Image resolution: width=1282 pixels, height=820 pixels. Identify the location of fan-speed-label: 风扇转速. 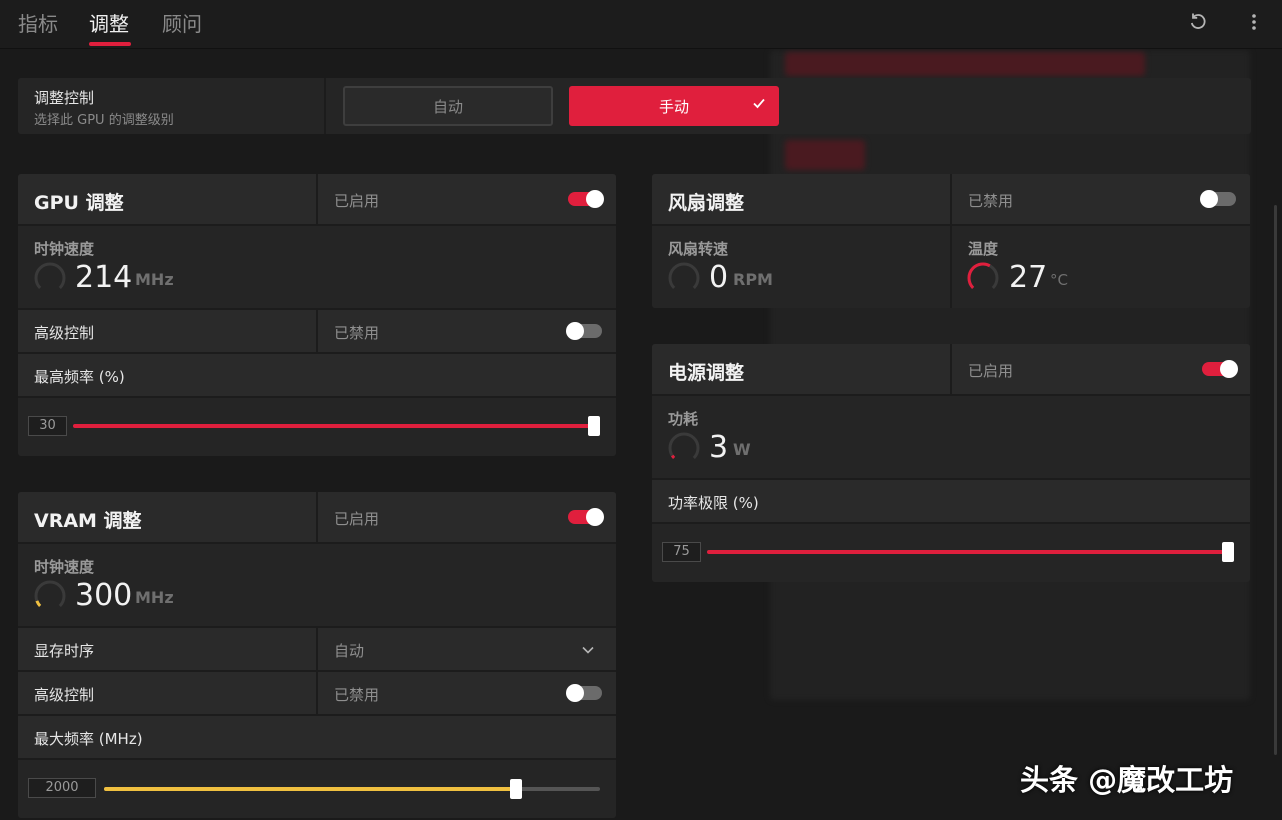
(698, 249).